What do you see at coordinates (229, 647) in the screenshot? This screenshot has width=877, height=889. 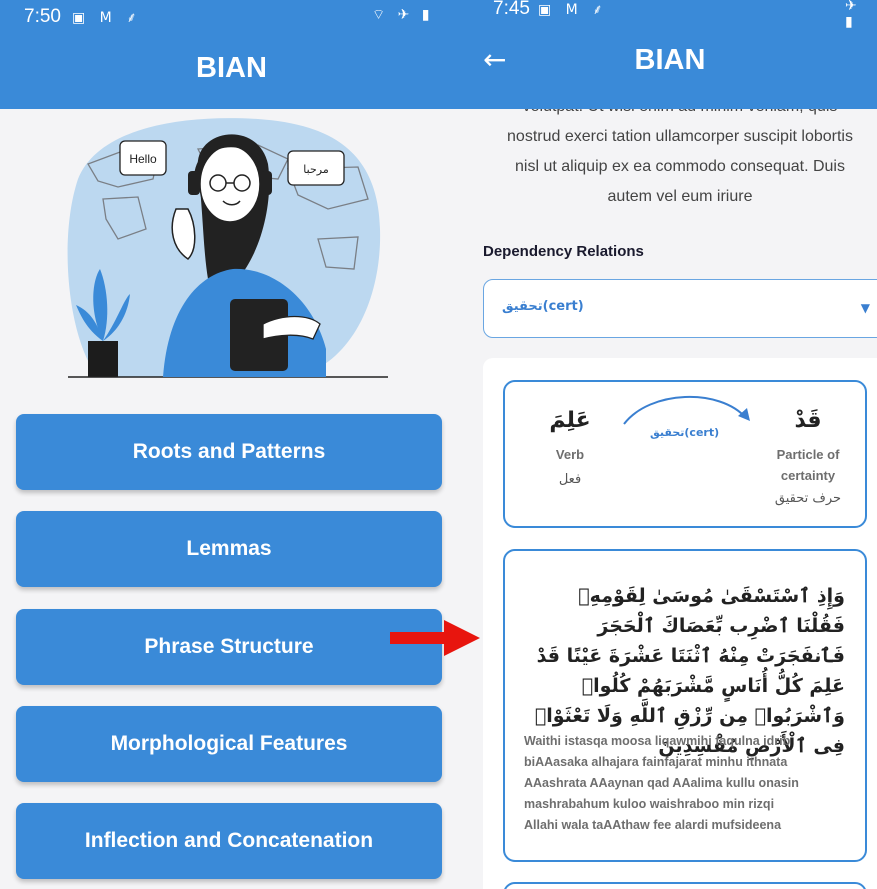 I see `phrase-structure-button: Phrase Structure` at bounding box center [229, 647].